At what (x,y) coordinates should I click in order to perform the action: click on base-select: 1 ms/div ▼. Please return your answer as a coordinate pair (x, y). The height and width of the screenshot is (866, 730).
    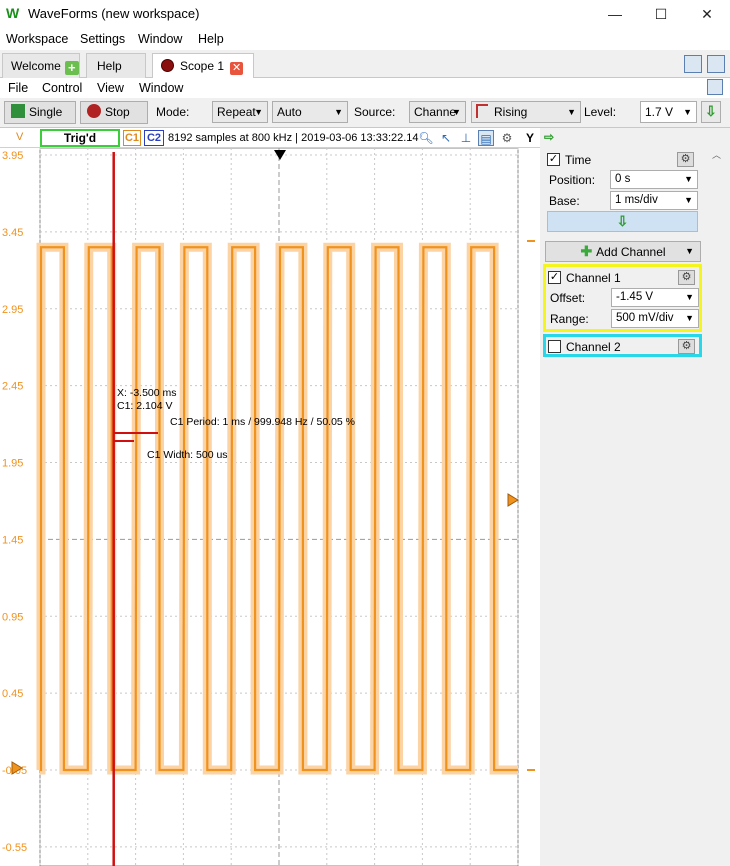
    Looking at the image, I should click on (654, 200).